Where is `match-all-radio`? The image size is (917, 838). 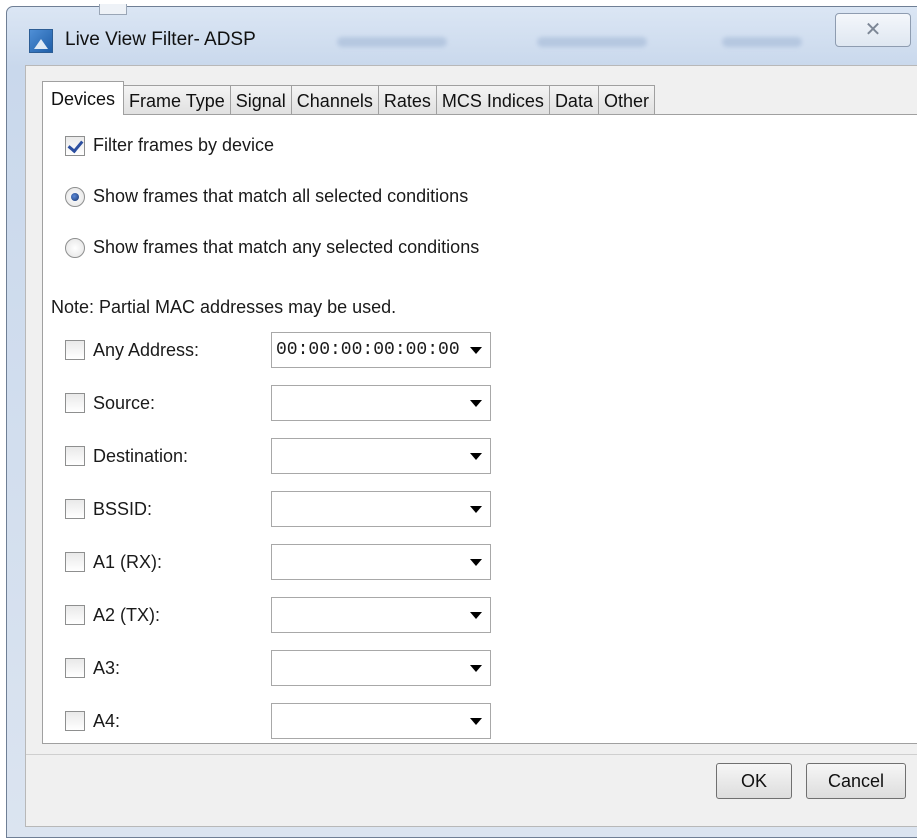 match-all-radio is located at coordinates (75, 196).